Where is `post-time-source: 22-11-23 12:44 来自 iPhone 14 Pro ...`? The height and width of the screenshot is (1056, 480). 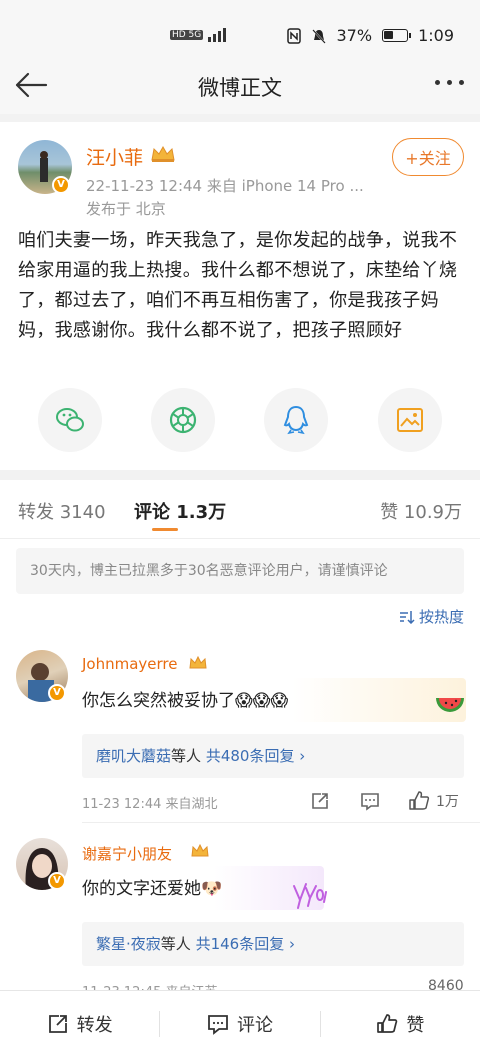 post-time-source: 22-11-23 12:44 来自 iPhone 14 Pro ... is located at coordinates (225, 186).